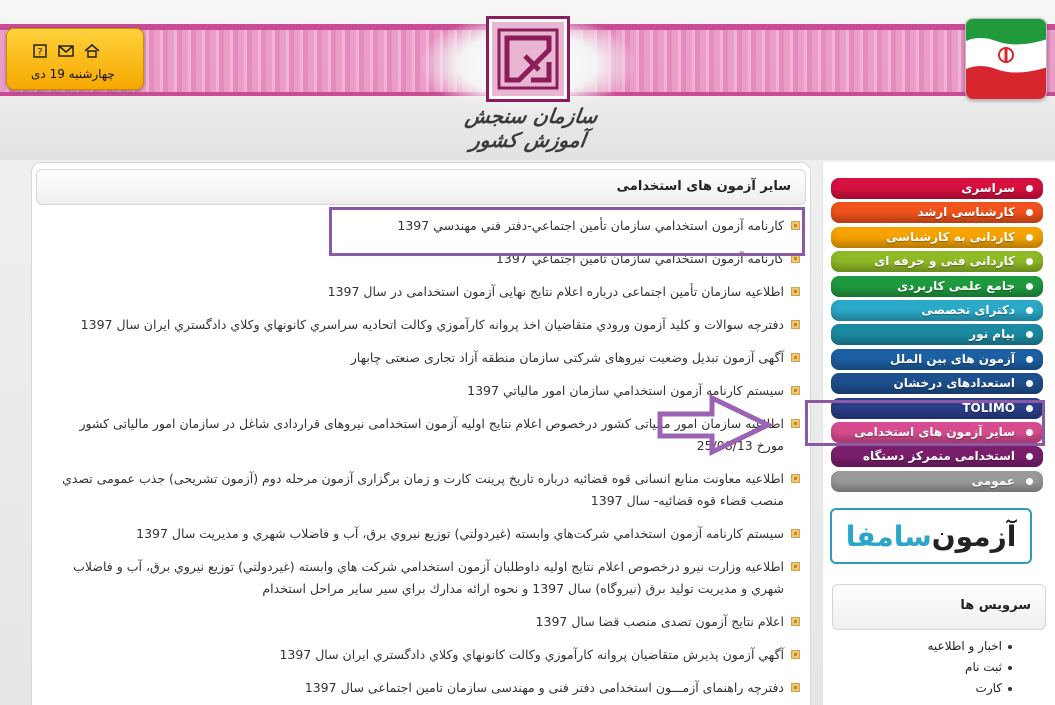 This screenshot has width=1055, height=705. I want to click on category-label: جامع علمی کاربردی, so click(956, 285).